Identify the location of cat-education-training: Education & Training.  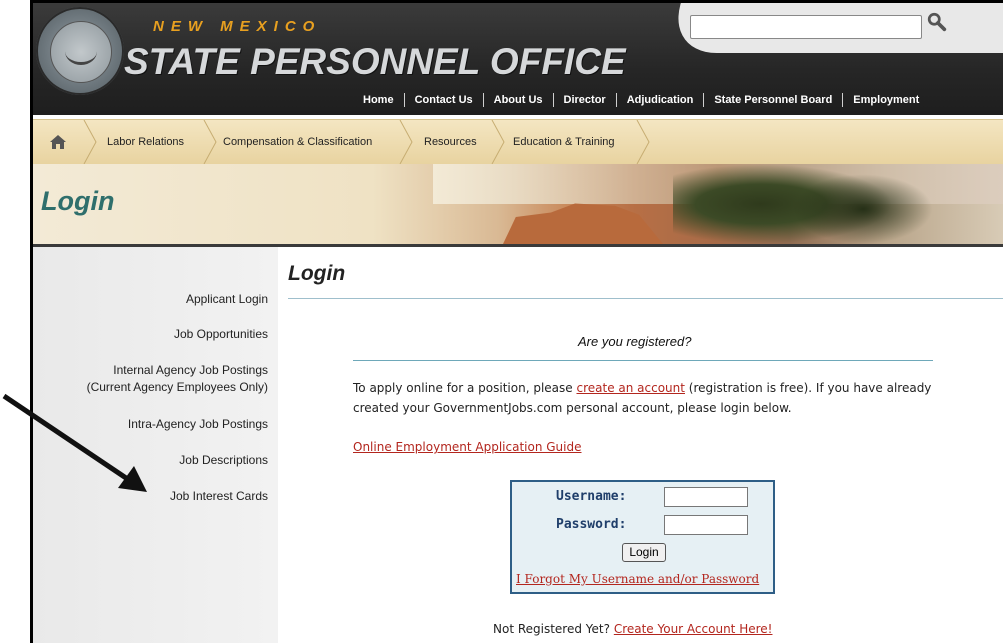
(564, 142).